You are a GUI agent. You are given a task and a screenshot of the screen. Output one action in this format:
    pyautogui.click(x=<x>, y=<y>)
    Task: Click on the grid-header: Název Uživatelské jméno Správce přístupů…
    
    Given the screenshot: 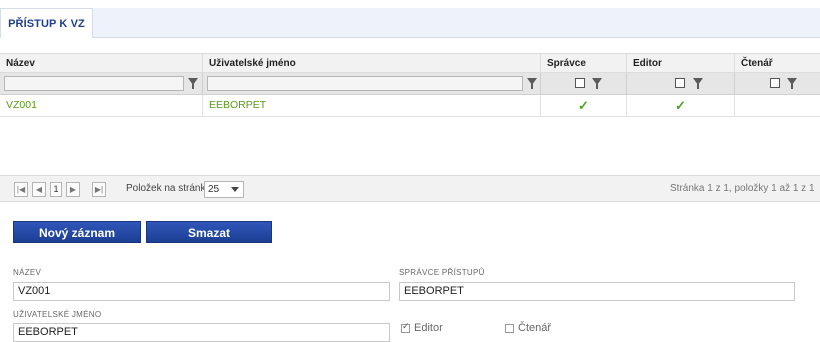 What is the action you would take?
    pyautogui.click(x=410, y=70)
    